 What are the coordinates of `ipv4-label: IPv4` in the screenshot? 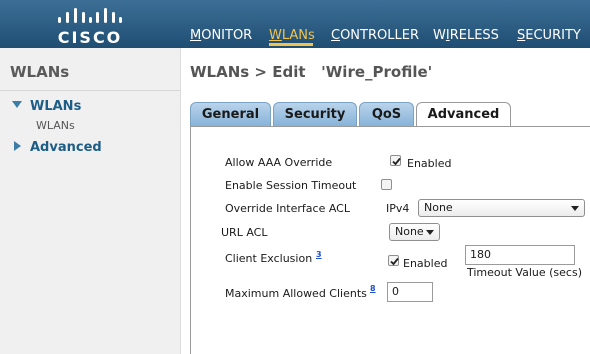 It's located at (398, 208).